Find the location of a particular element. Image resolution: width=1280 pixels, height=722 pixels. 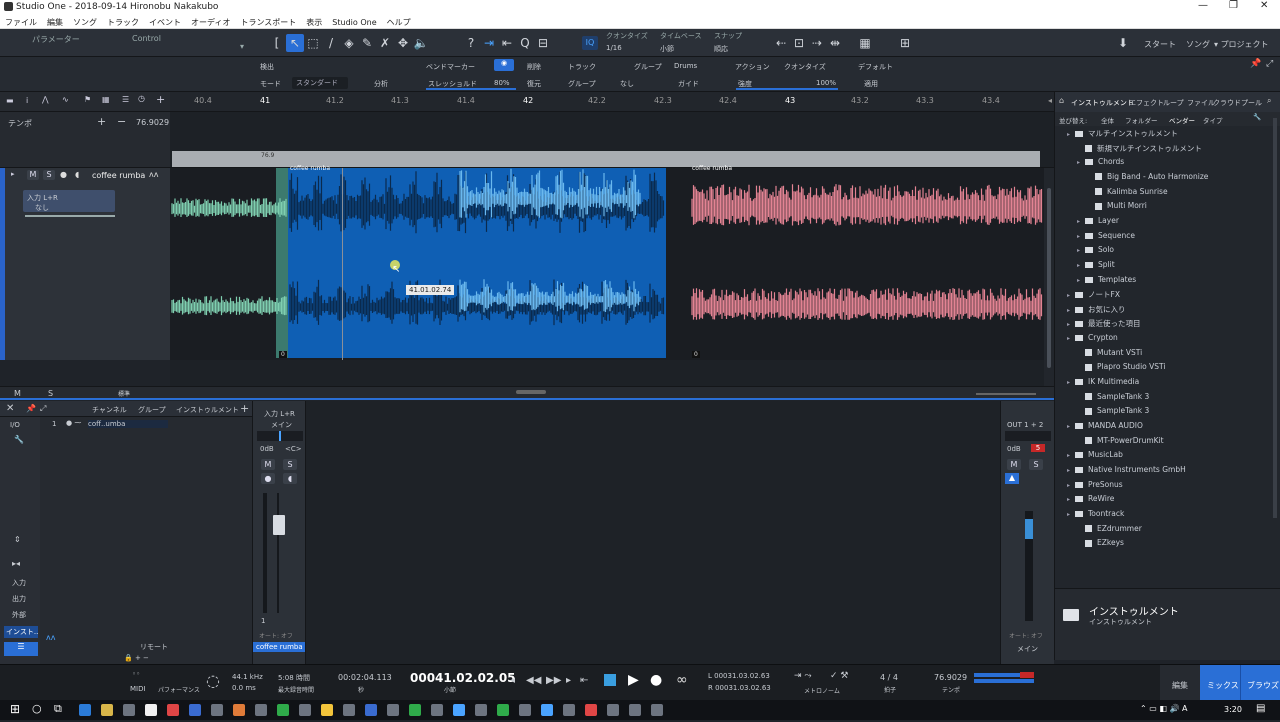

vertical-scrollbar is located at coordinates (1049, 277).